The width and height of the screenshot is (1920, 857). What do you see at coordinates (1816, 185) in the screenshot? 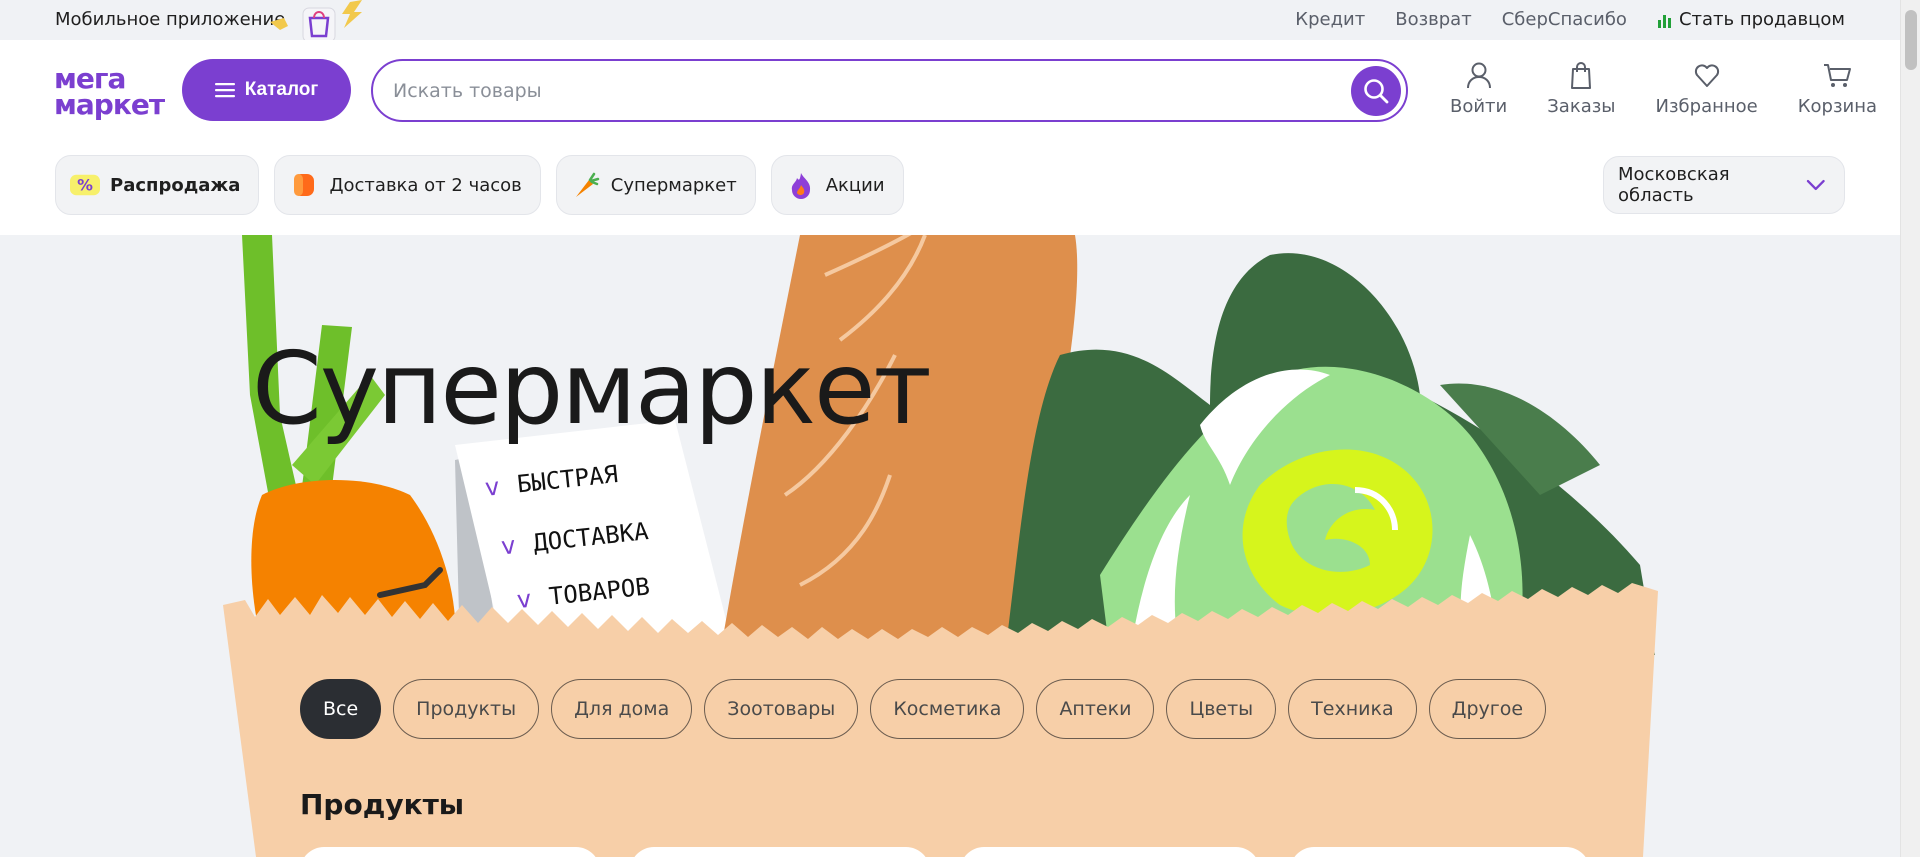
I see `chevron-down-icon` at bounding box center [1816, 185].